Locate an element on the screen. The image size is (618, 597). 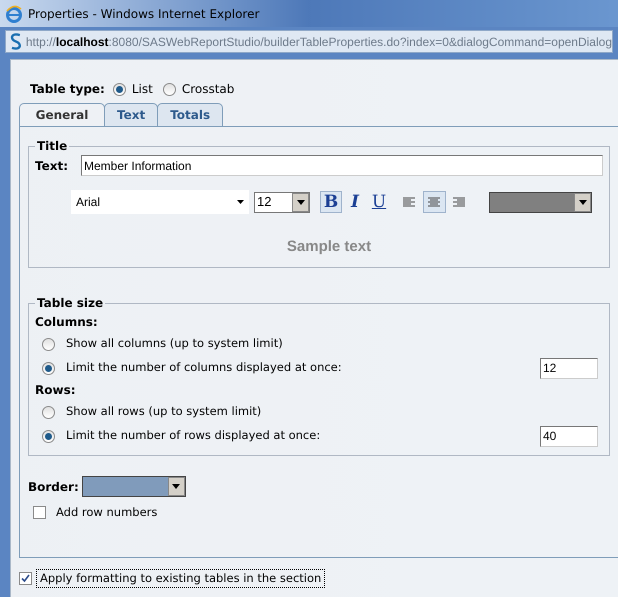
section-heading: Columns: is located at coordinates (67, 322).